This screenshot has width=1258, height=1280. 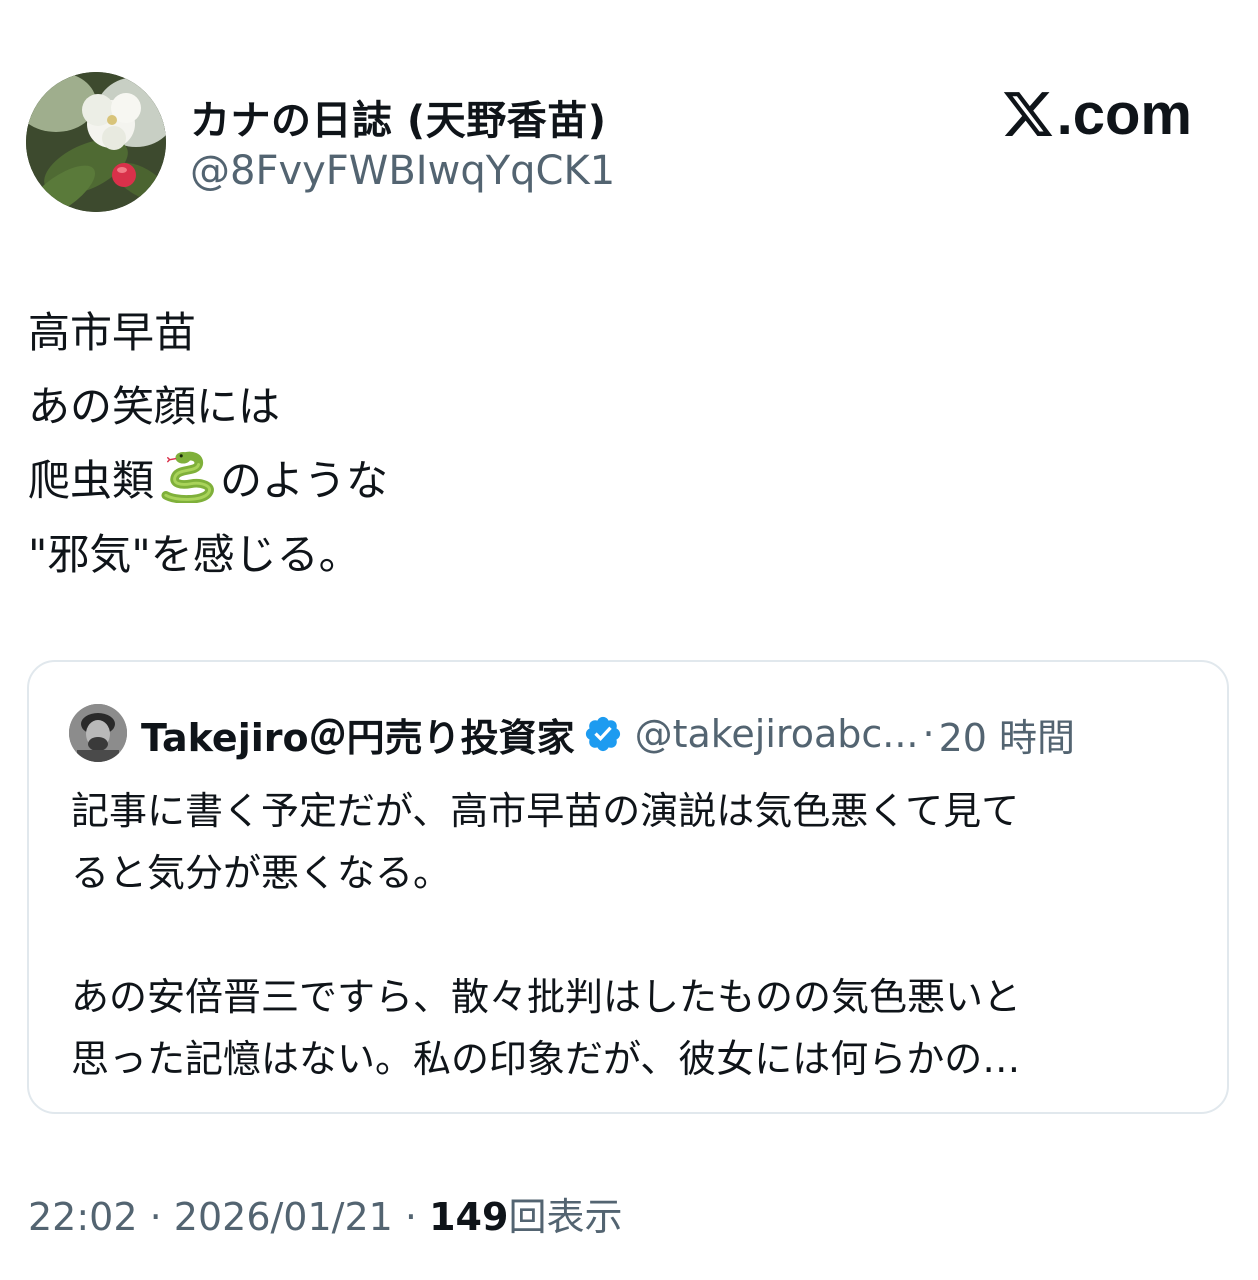 I want to click on tweet-line: 爬虫類 のような, so click(x=208, y=481).